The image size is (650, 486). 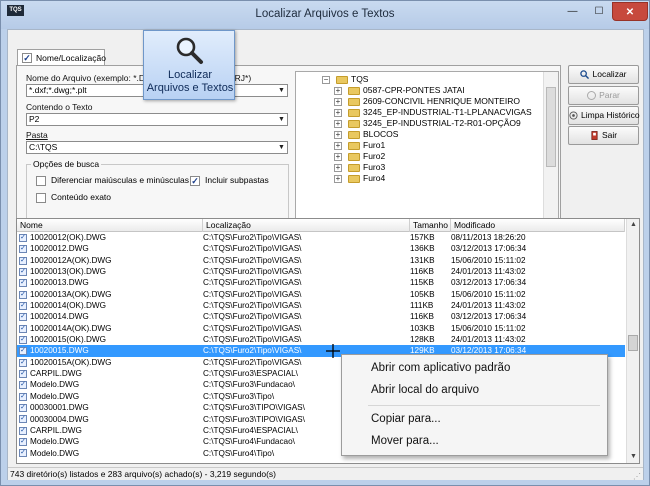 I want to click on scroll-up-icon: ▲, so click(x=633, y=225).